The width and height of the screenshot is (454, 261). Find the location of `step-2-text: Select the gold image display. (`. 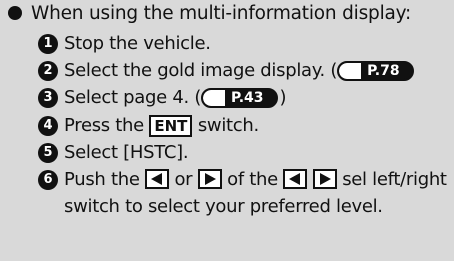

step-2-text: Select the gold image display. ( is located at coordinates (201, 71).